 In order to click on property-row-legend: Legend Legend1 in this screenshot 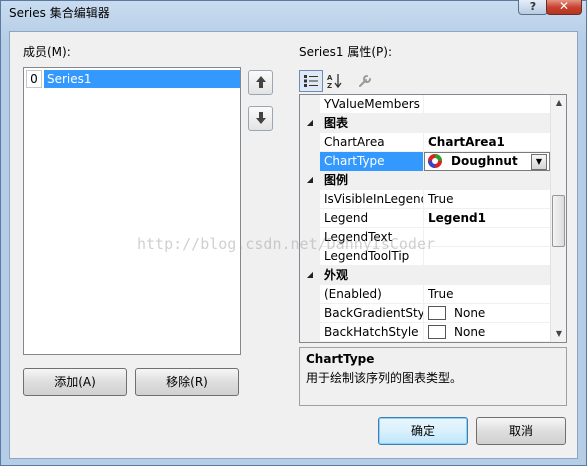, I will do `click(425, 218)`.